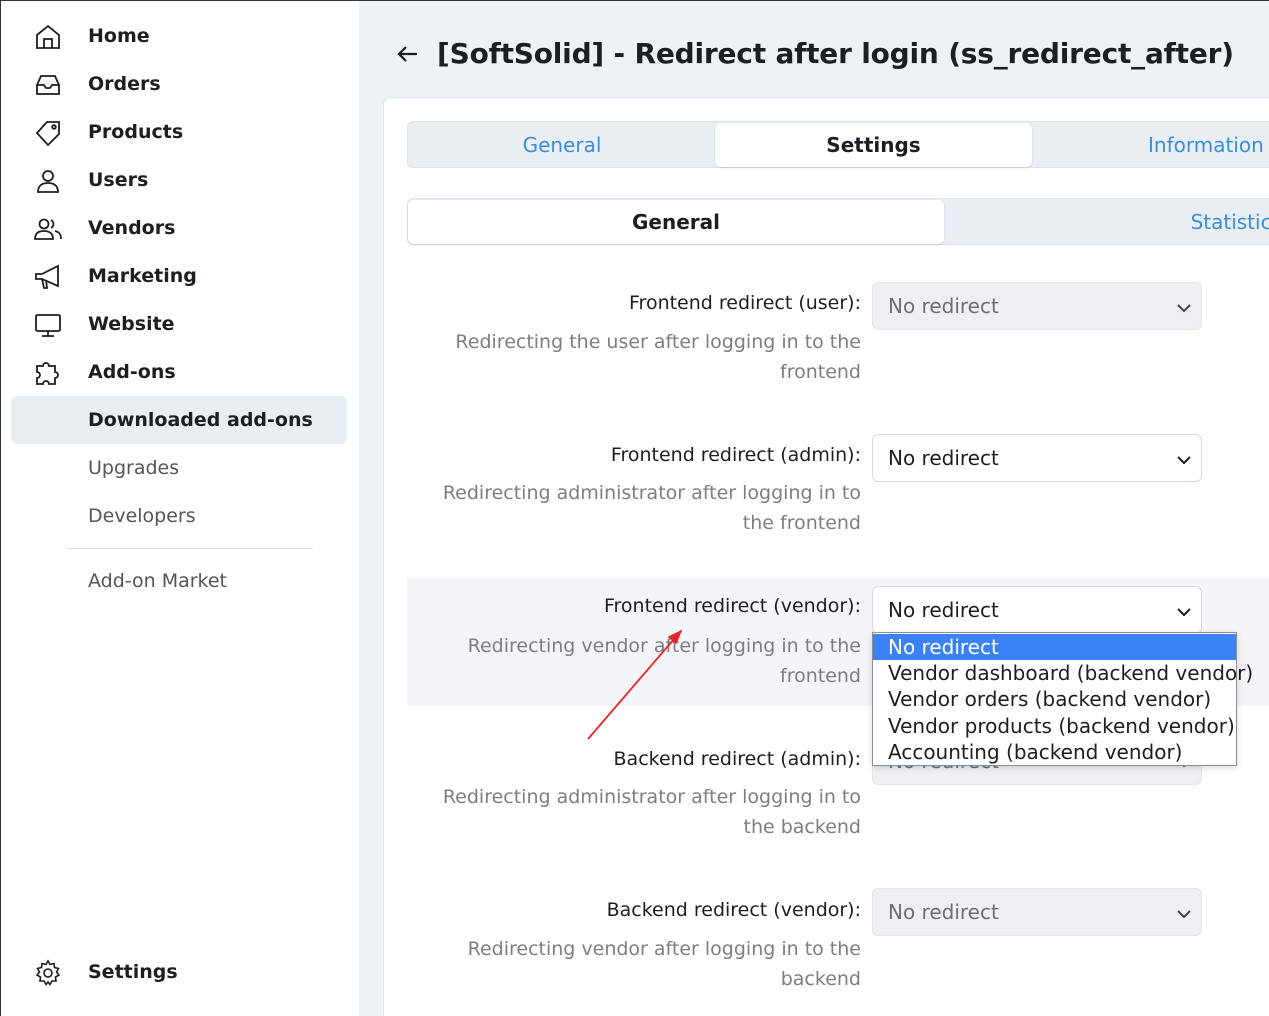 The height and width of the screenshot is (1016, 1269). What do you see at coordinates (48, 181) in the screenshot?
I see `user-icon` at bounding box center [48, 181].